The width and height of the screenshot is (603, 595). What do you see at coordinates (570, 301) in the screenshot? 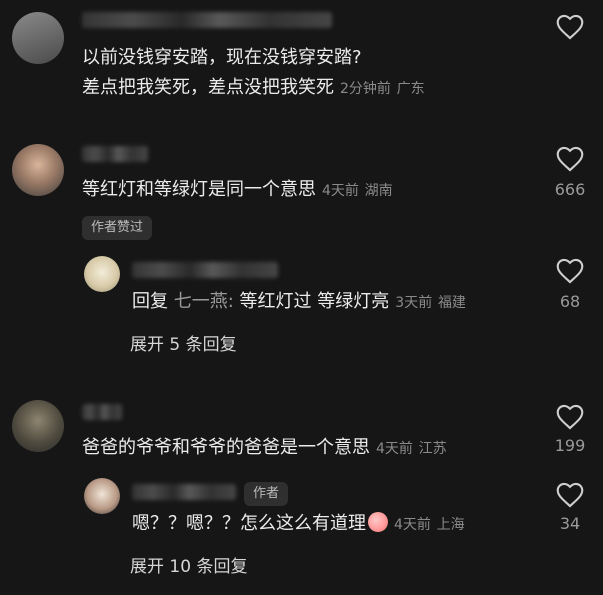
I see `like-count: 68` at bounding box center [570, 301].